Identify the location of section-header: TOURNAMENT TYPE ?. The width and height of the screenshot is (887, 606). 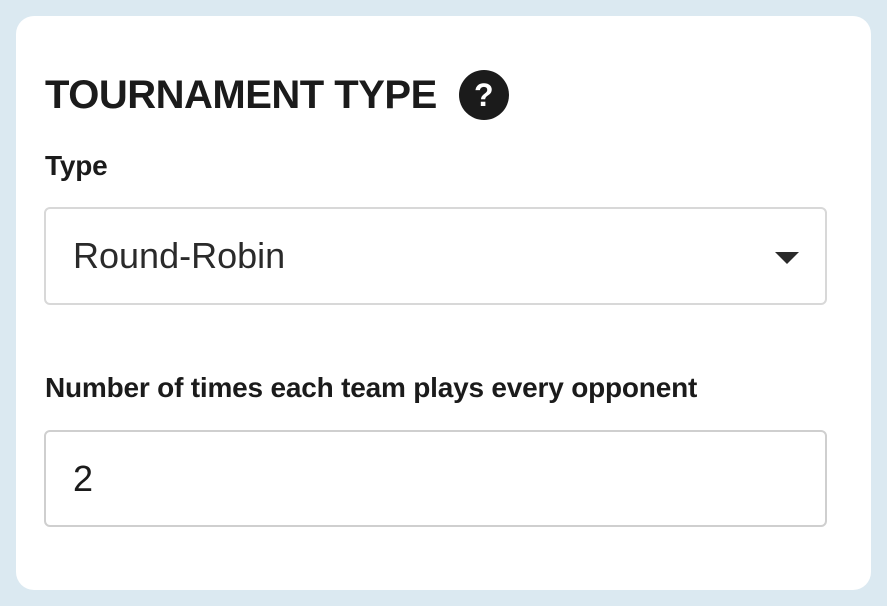
(277, 95).